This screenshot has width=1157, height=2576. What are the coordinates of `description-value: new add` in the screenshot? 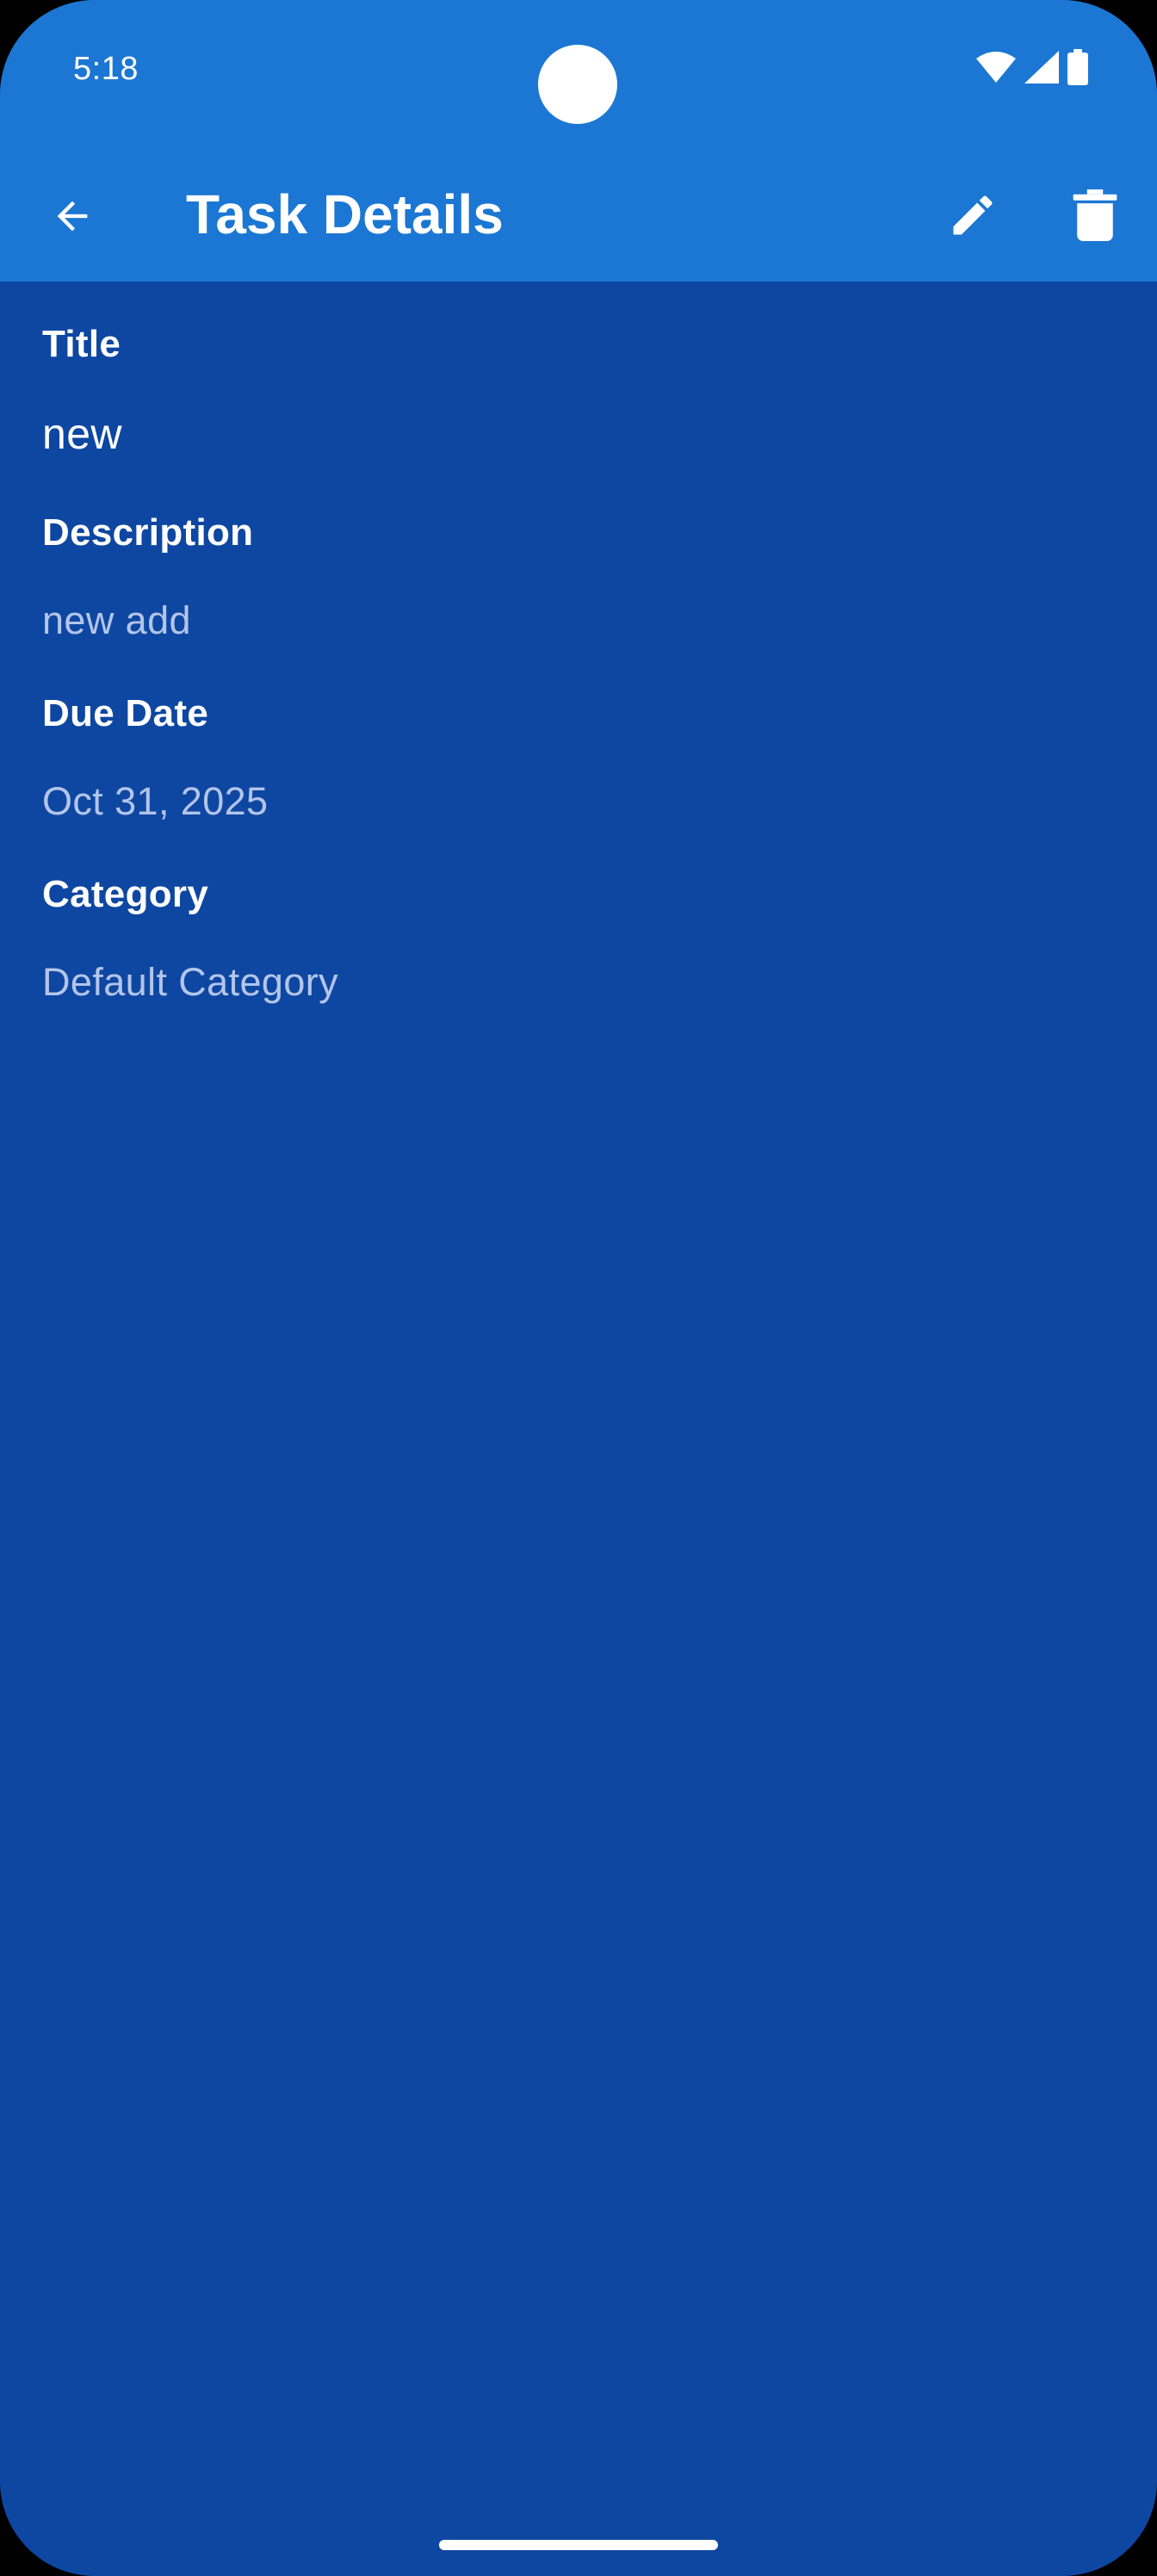 It's located at (117, 620).